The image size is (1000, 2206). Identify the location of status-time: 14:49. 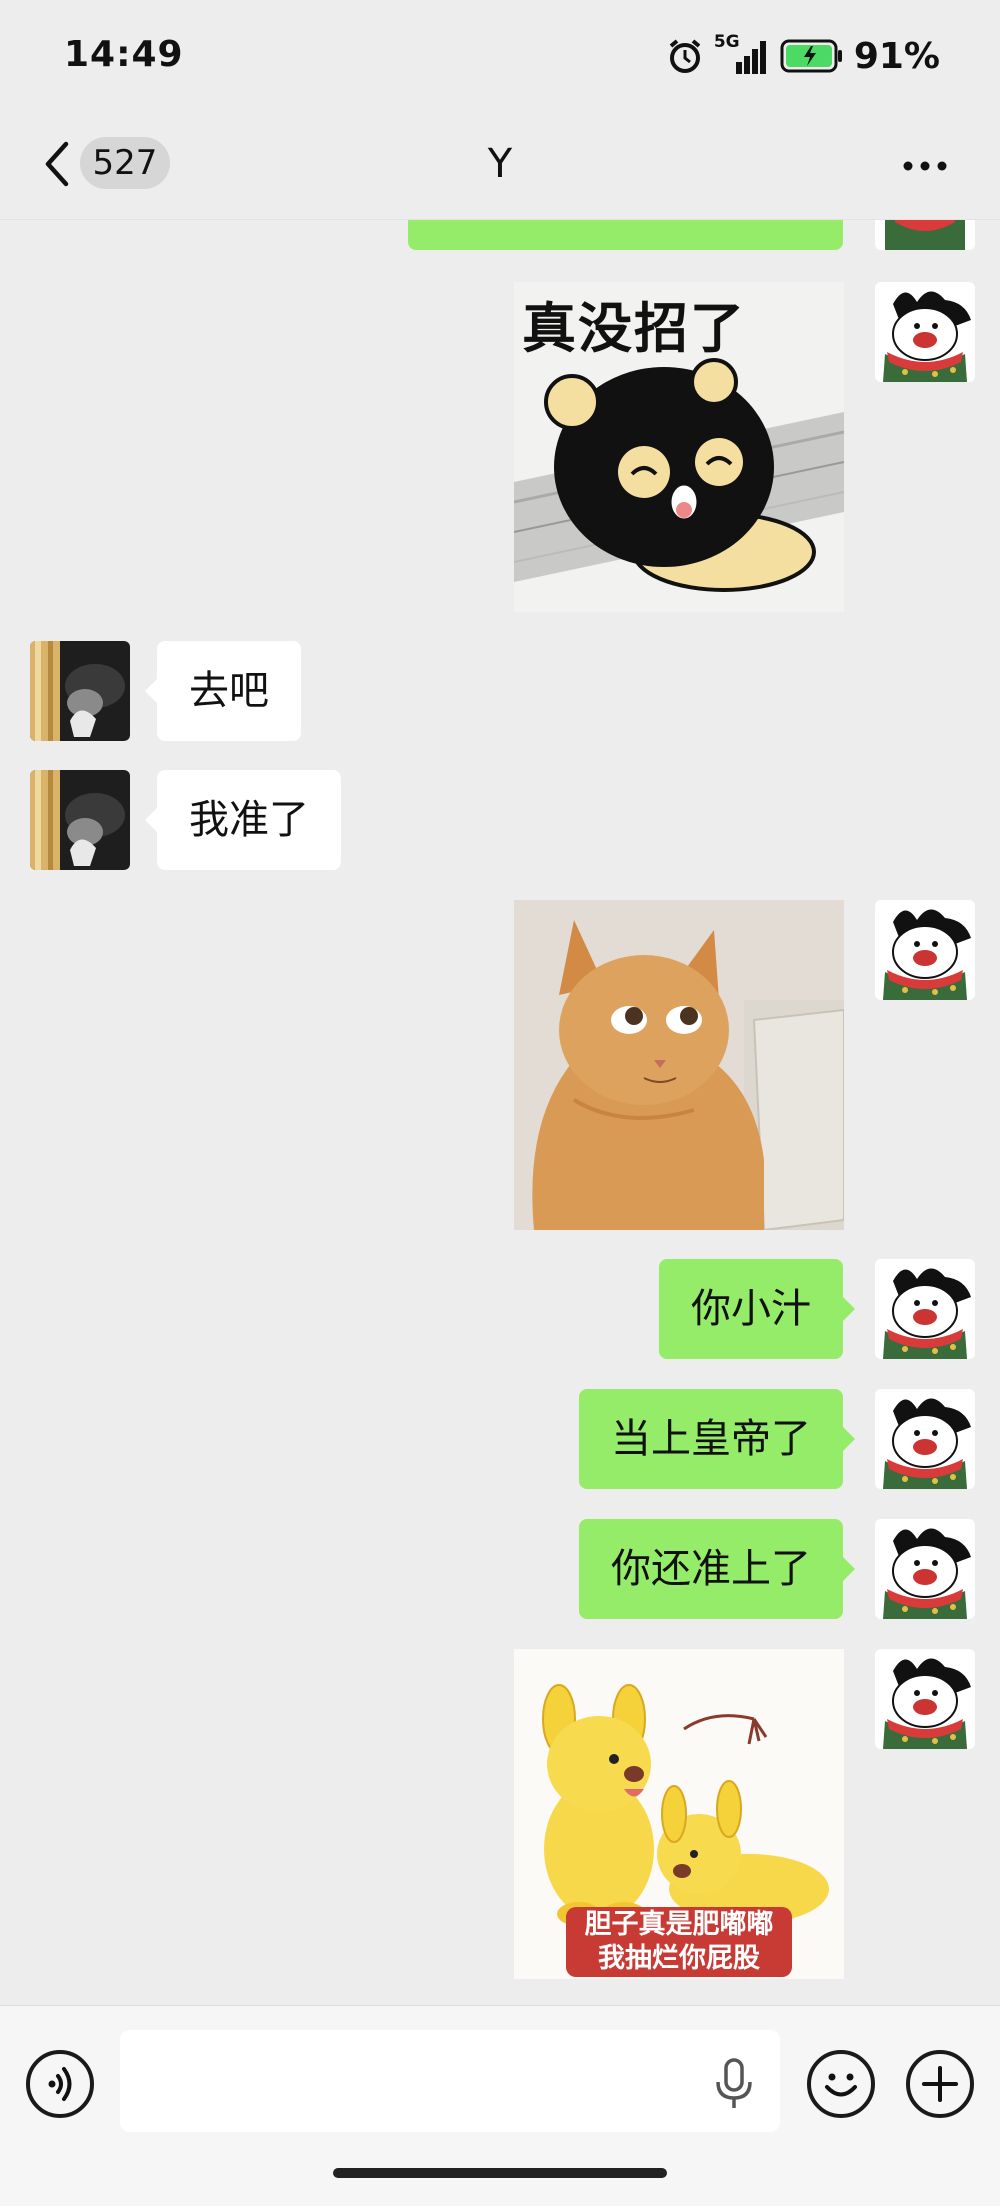
(124, 54).